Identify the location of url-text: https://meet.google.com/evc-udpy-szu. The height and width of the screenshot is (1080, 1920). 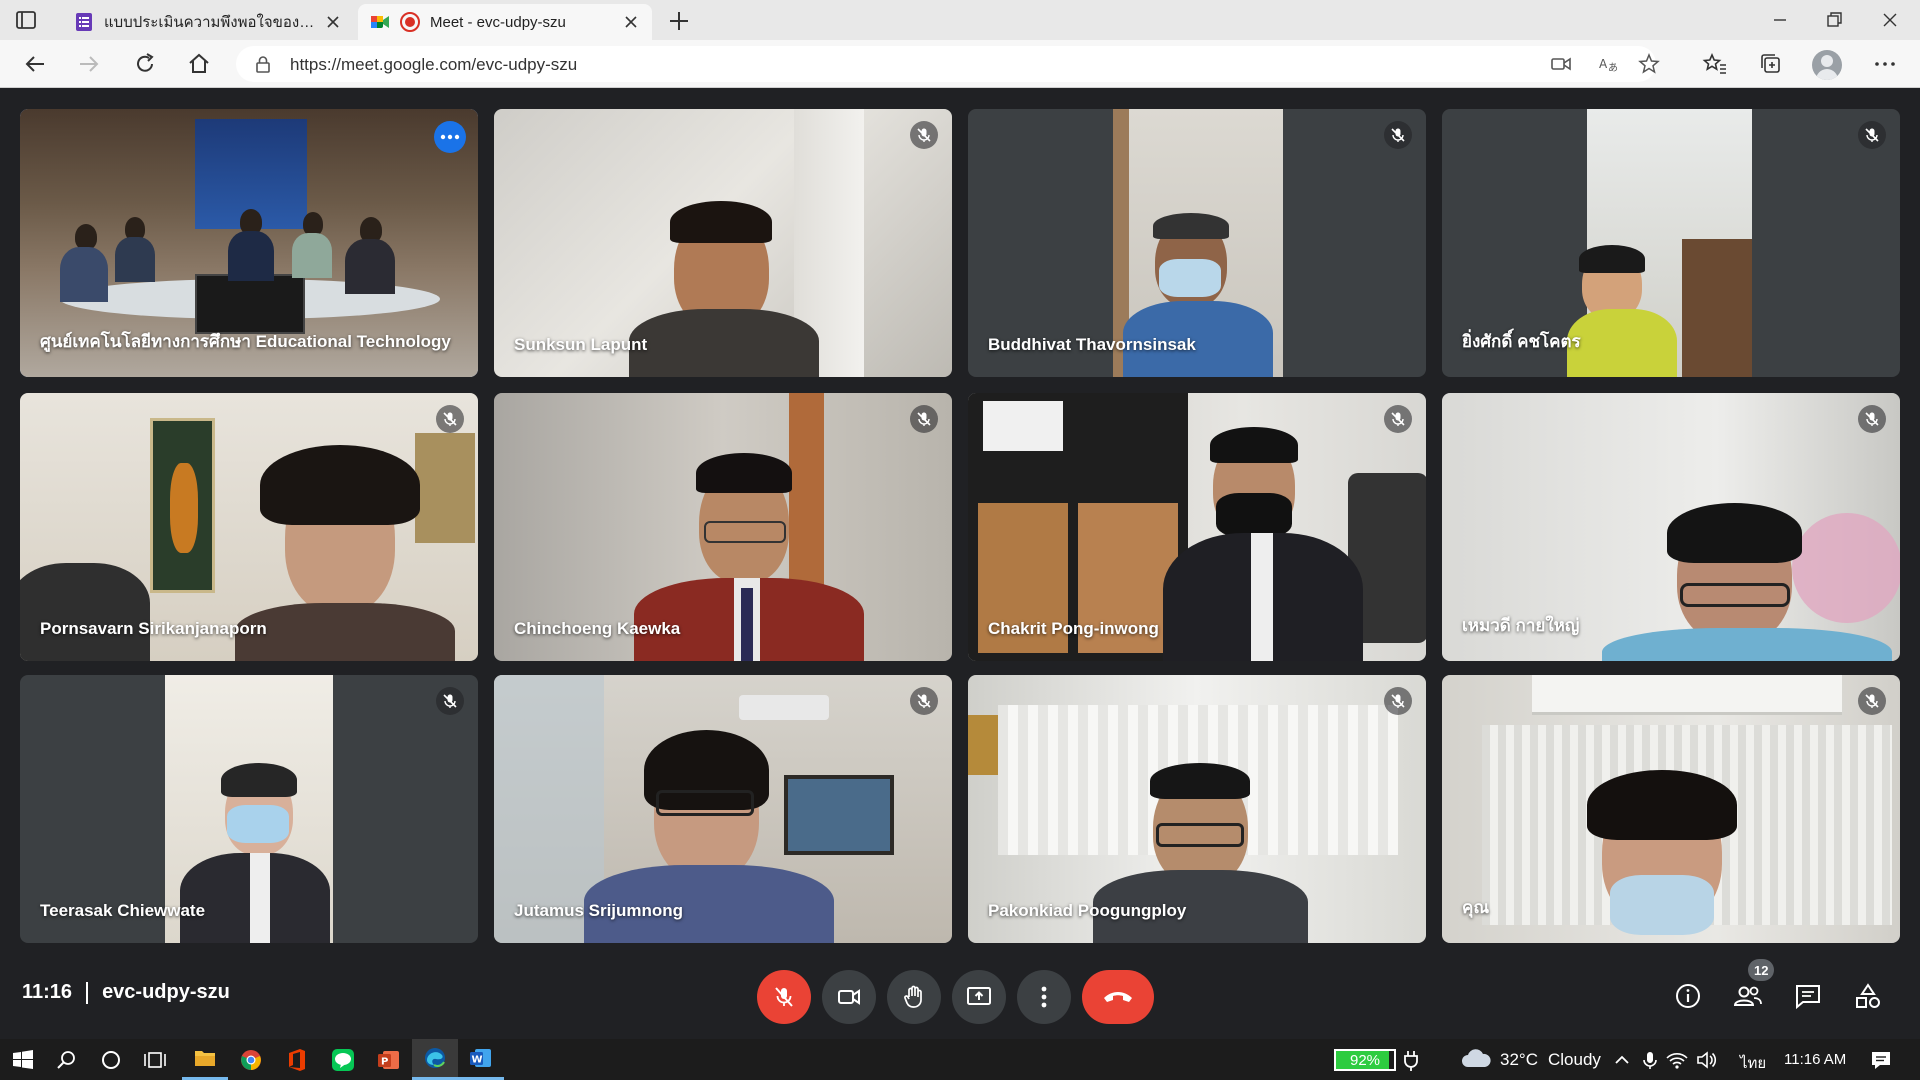
(433, 65).